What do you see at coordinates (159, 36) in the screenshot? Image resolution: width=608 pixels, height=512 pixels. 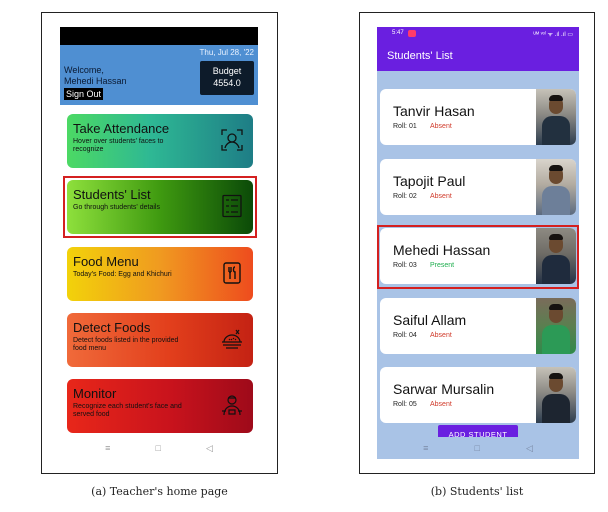 I see `status-bar` at bounding box center [159, 36].